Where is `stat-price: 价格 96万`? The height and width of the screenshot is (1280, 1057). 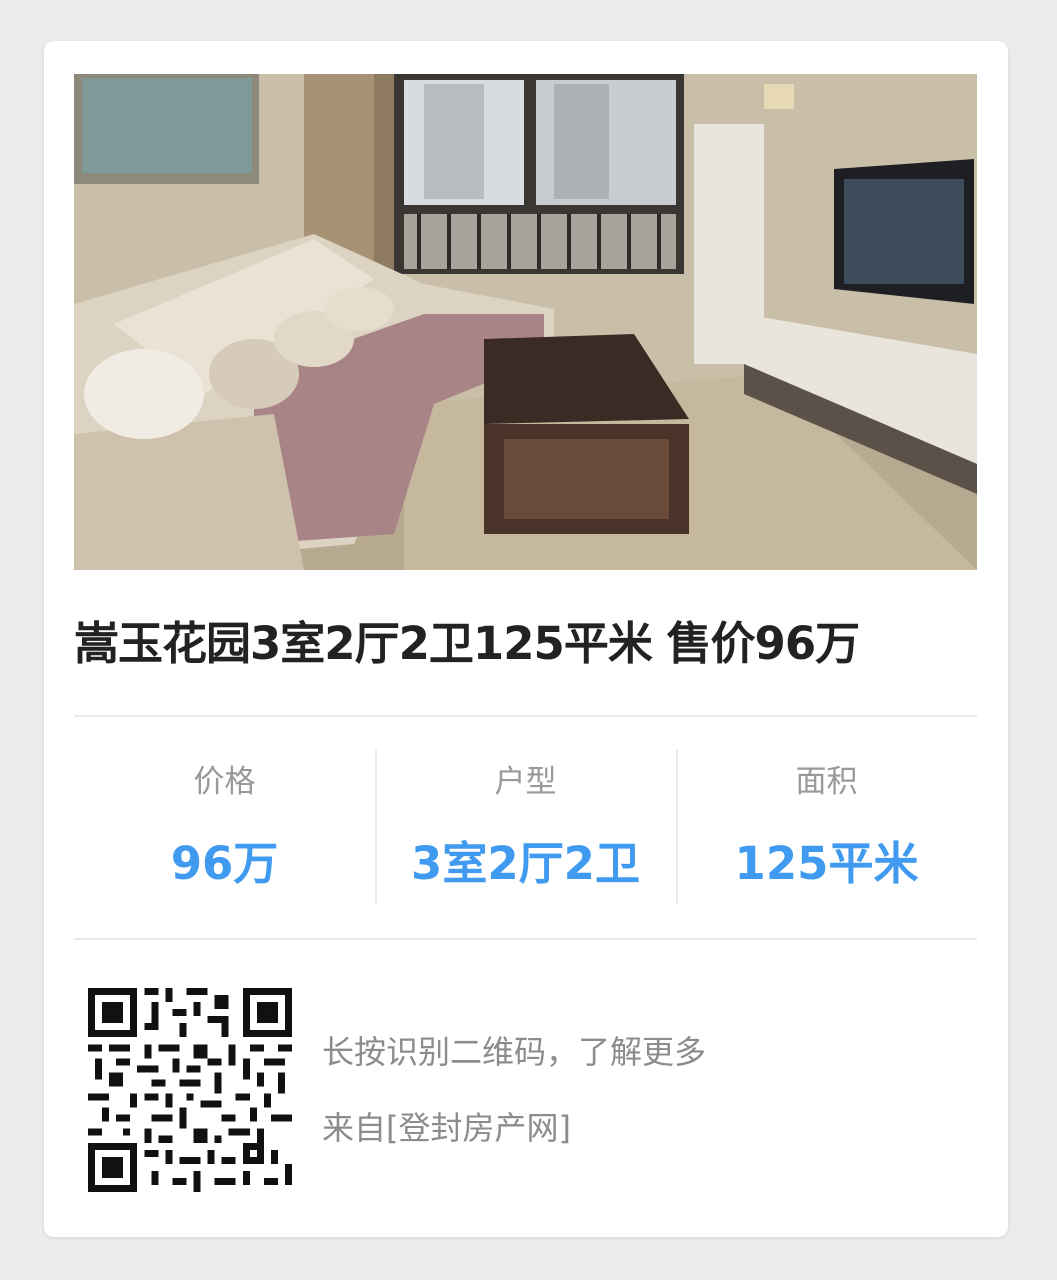
stat-price: 价格 96万 is located at coordinates (224, 827).